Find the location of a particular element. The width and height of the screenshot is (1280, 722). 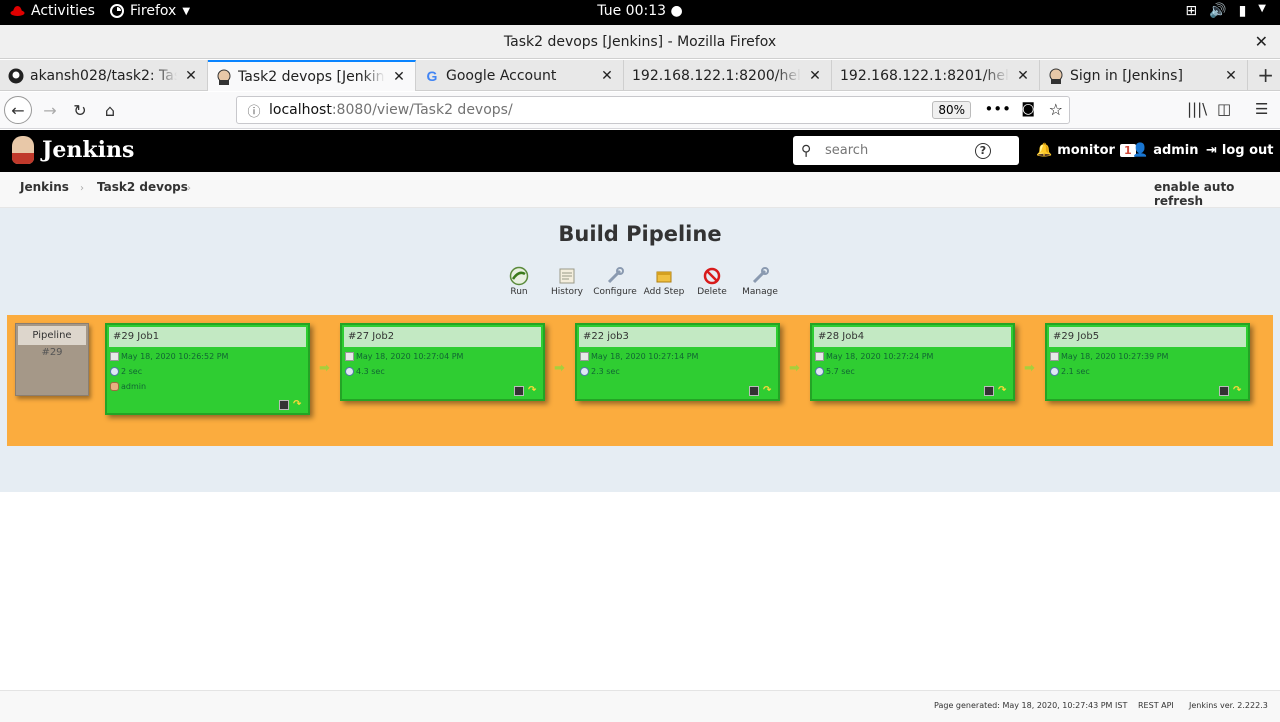

pocket-icon: ◙ is located at coordinates (1028, 109).